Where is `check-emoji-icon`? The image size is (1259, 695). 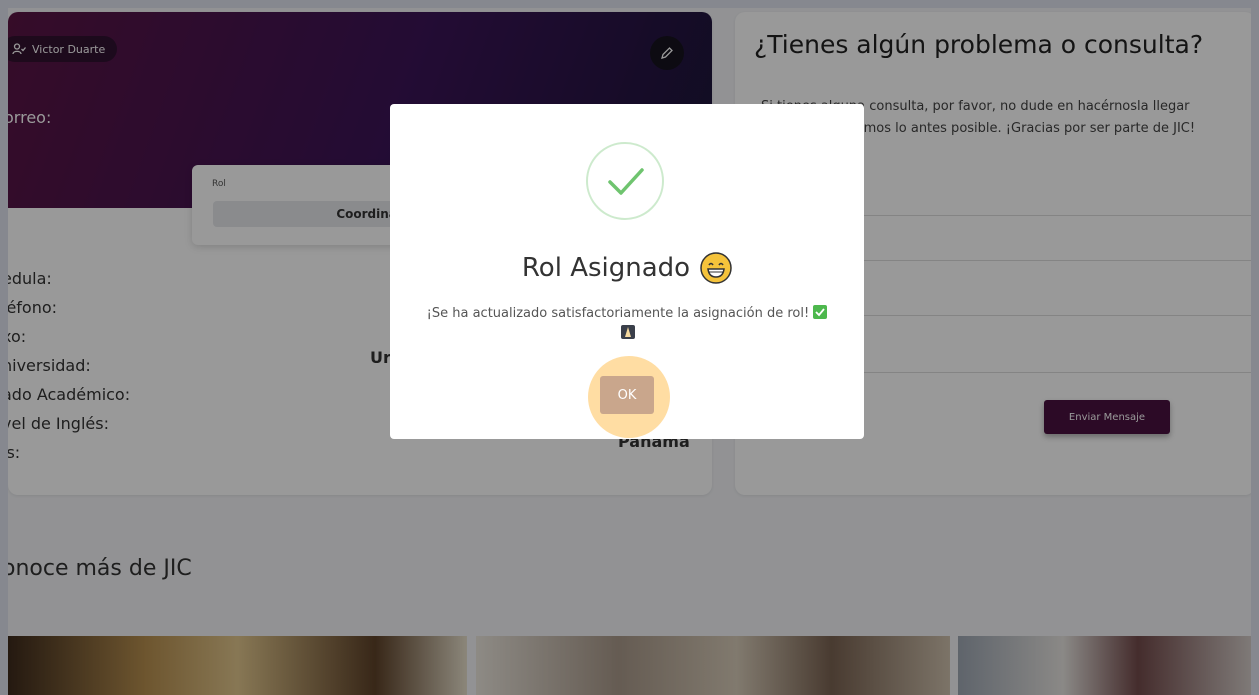
check-emoji-icon is located at coordinates (820, 312).